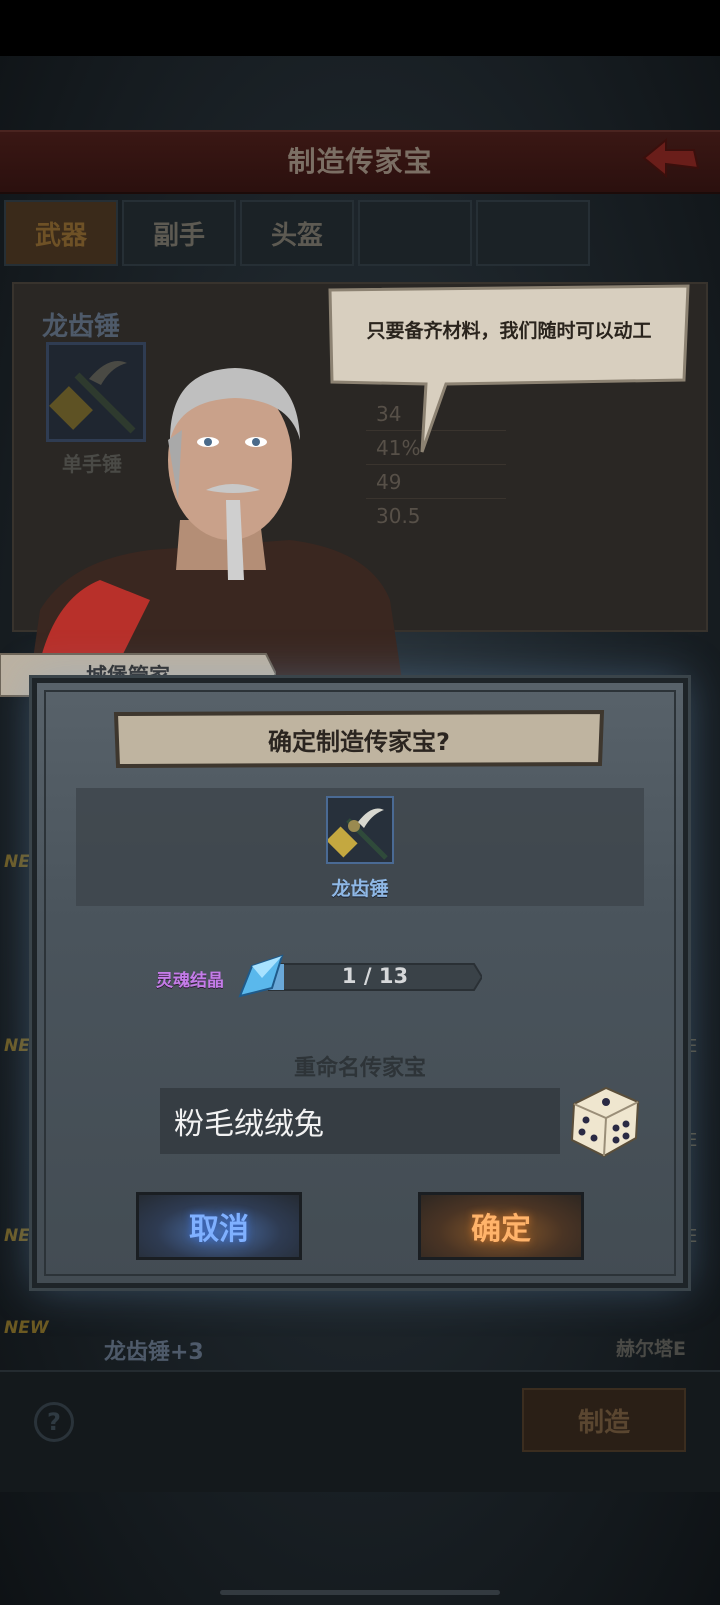  I want to click on category-tabs: 武器 副手 头盔, so click(297, 233).